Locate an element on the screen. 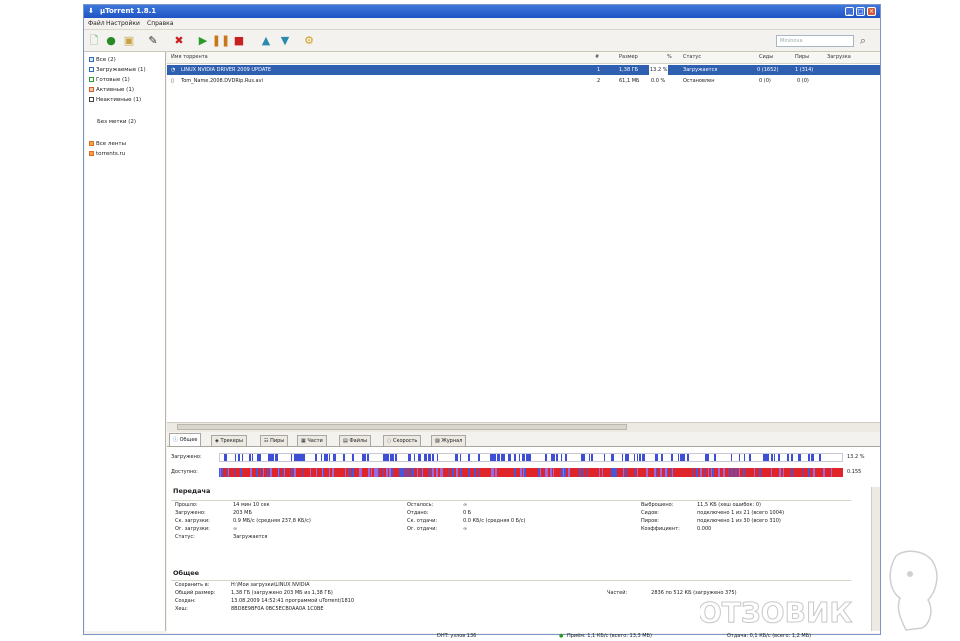  search-icon: ⌕ is located at coordinates (863, 41).